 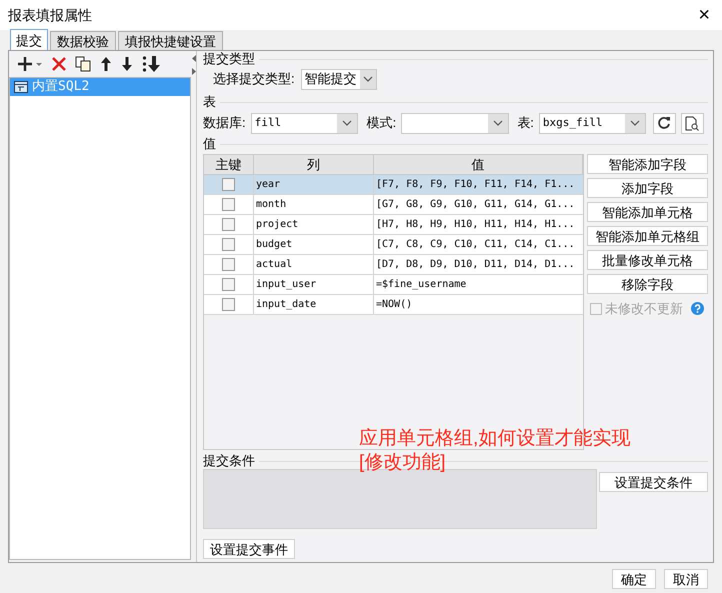 I want to click on checkbox-label: 未修改不更新, so click(x=644, y=309).